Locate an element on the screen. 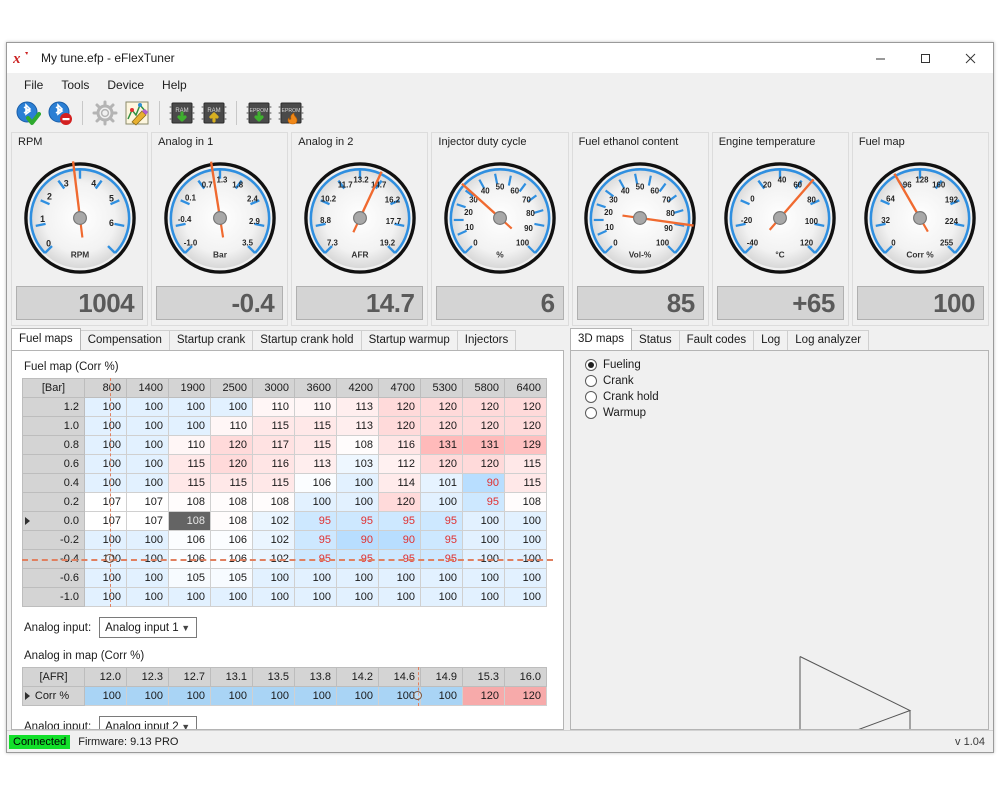  fuel-map-cell: 108 is located at coordinates (525, 502).